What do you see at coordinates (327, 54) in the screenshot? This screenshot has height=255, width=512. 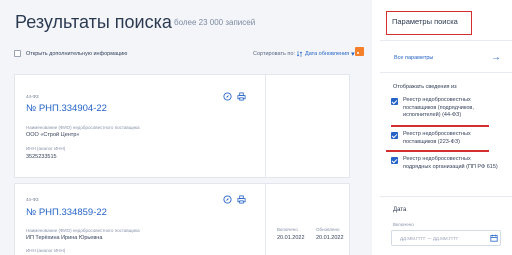 I see `sort-select: Дата обновления` at bounding box center [327, 54].